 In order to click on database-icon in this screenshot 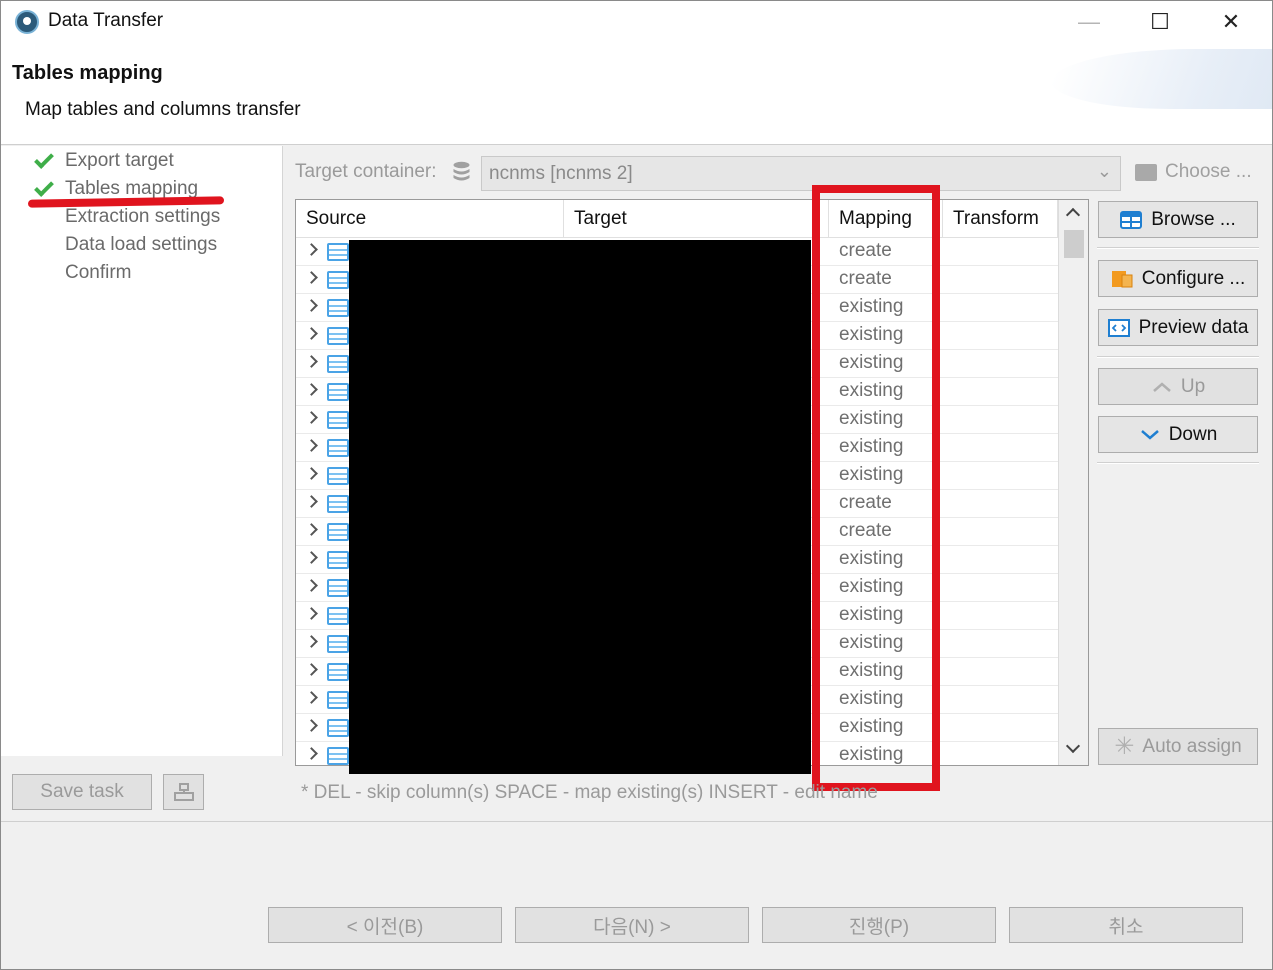, I will do `click(461, 171)`.